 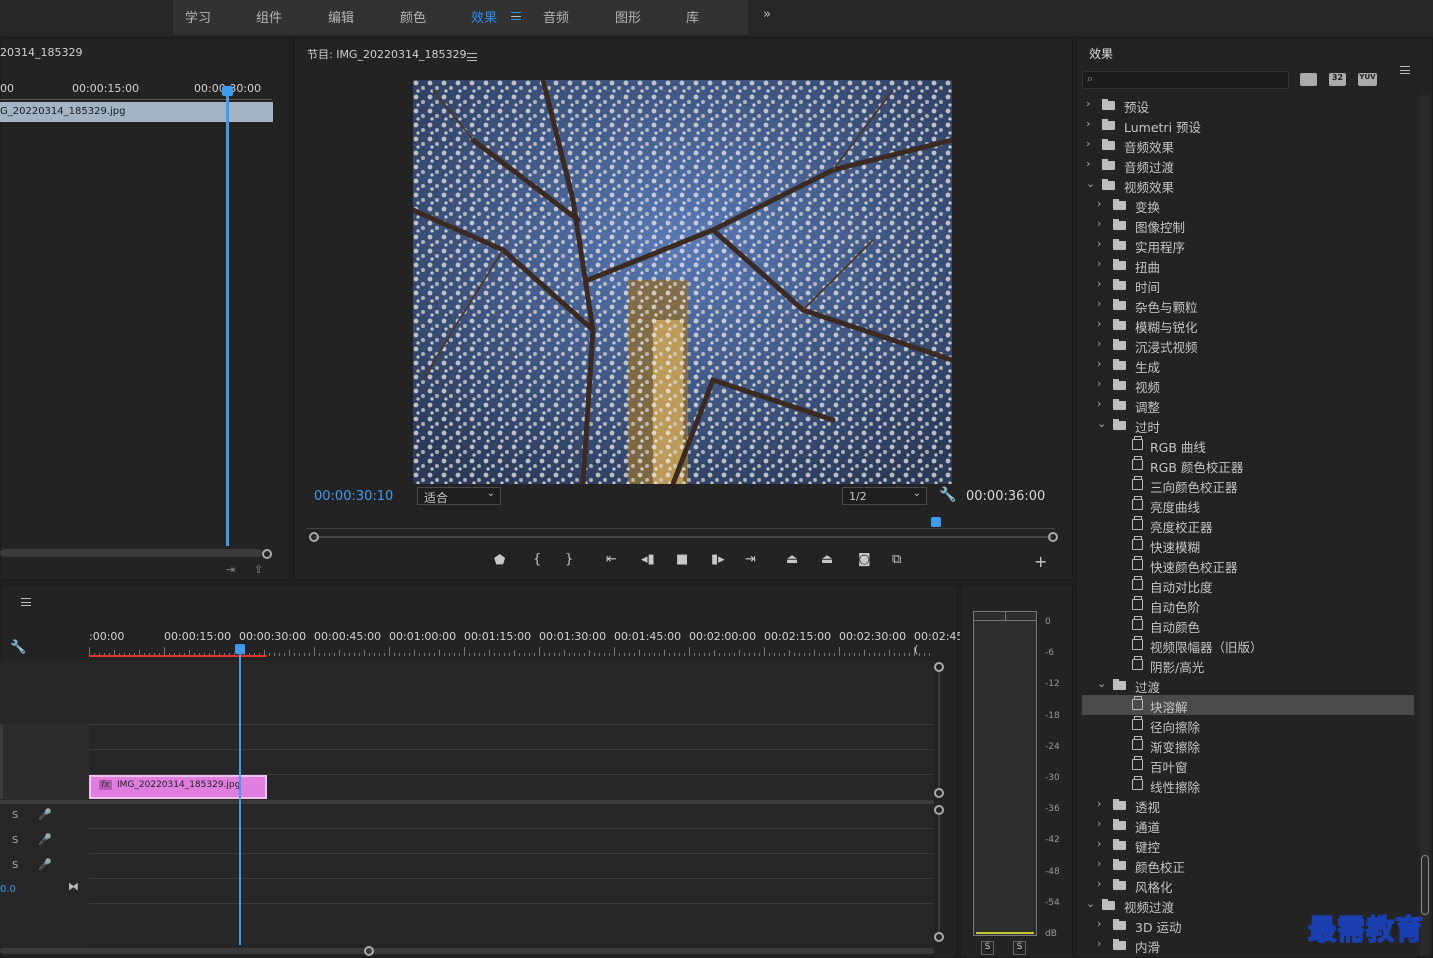 What do you see at coordinates (1248, 825) in the screenshot?
I see `effects-item: › 通道` at bounding box center [1248, 825].